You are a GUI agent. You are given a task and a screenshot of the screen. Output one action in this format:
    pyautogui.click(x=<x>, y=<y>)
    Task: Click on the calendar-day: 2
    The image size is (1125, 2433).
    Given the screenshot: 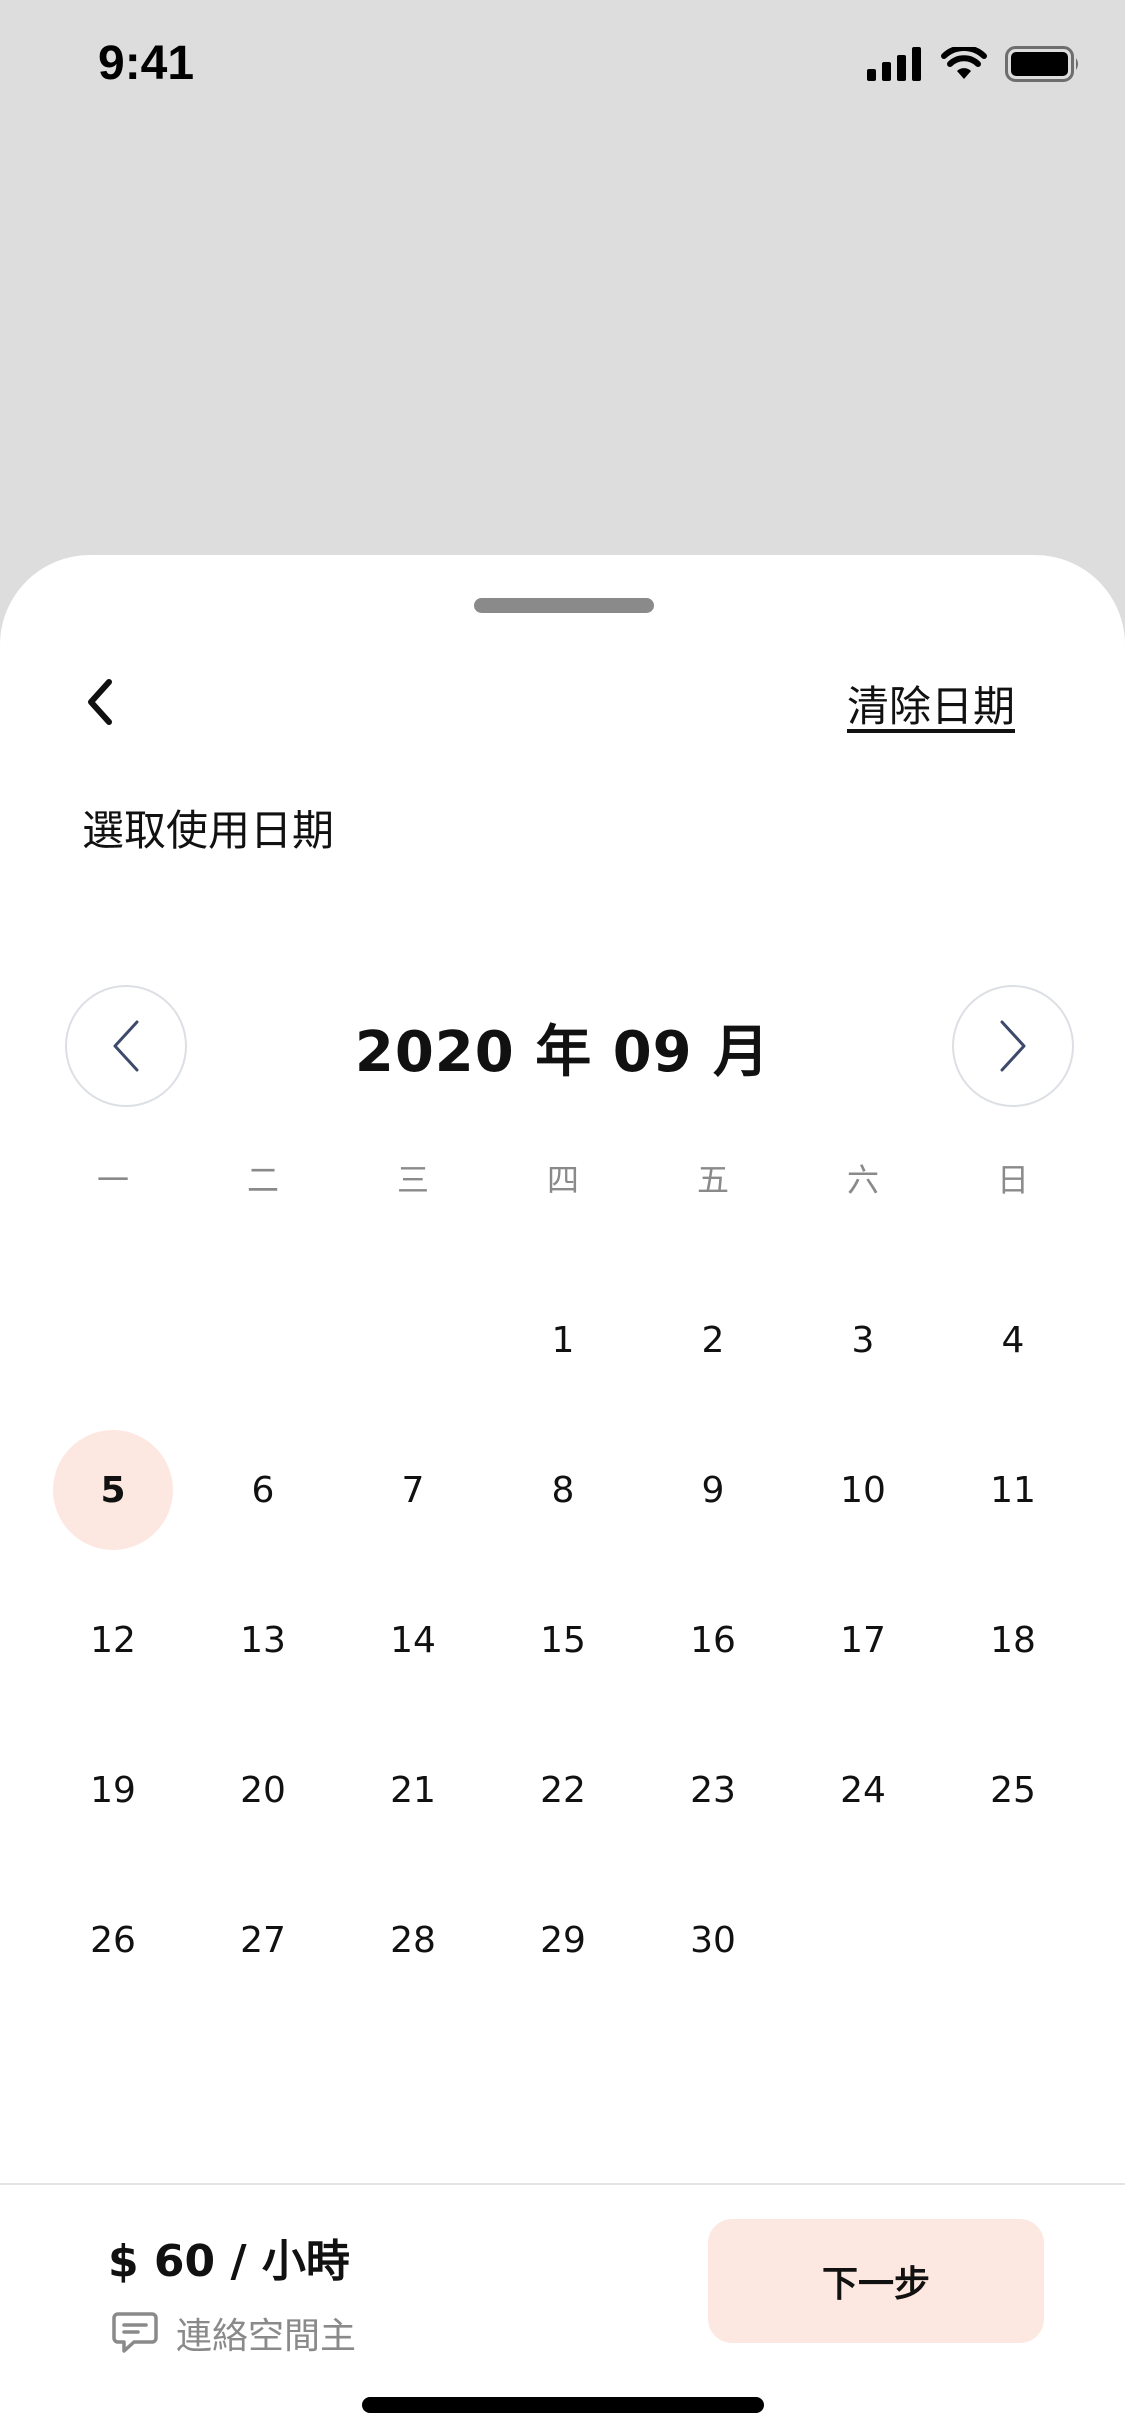 What is the action you would take?
    pyautogui.click(x=713, y=1340)
    